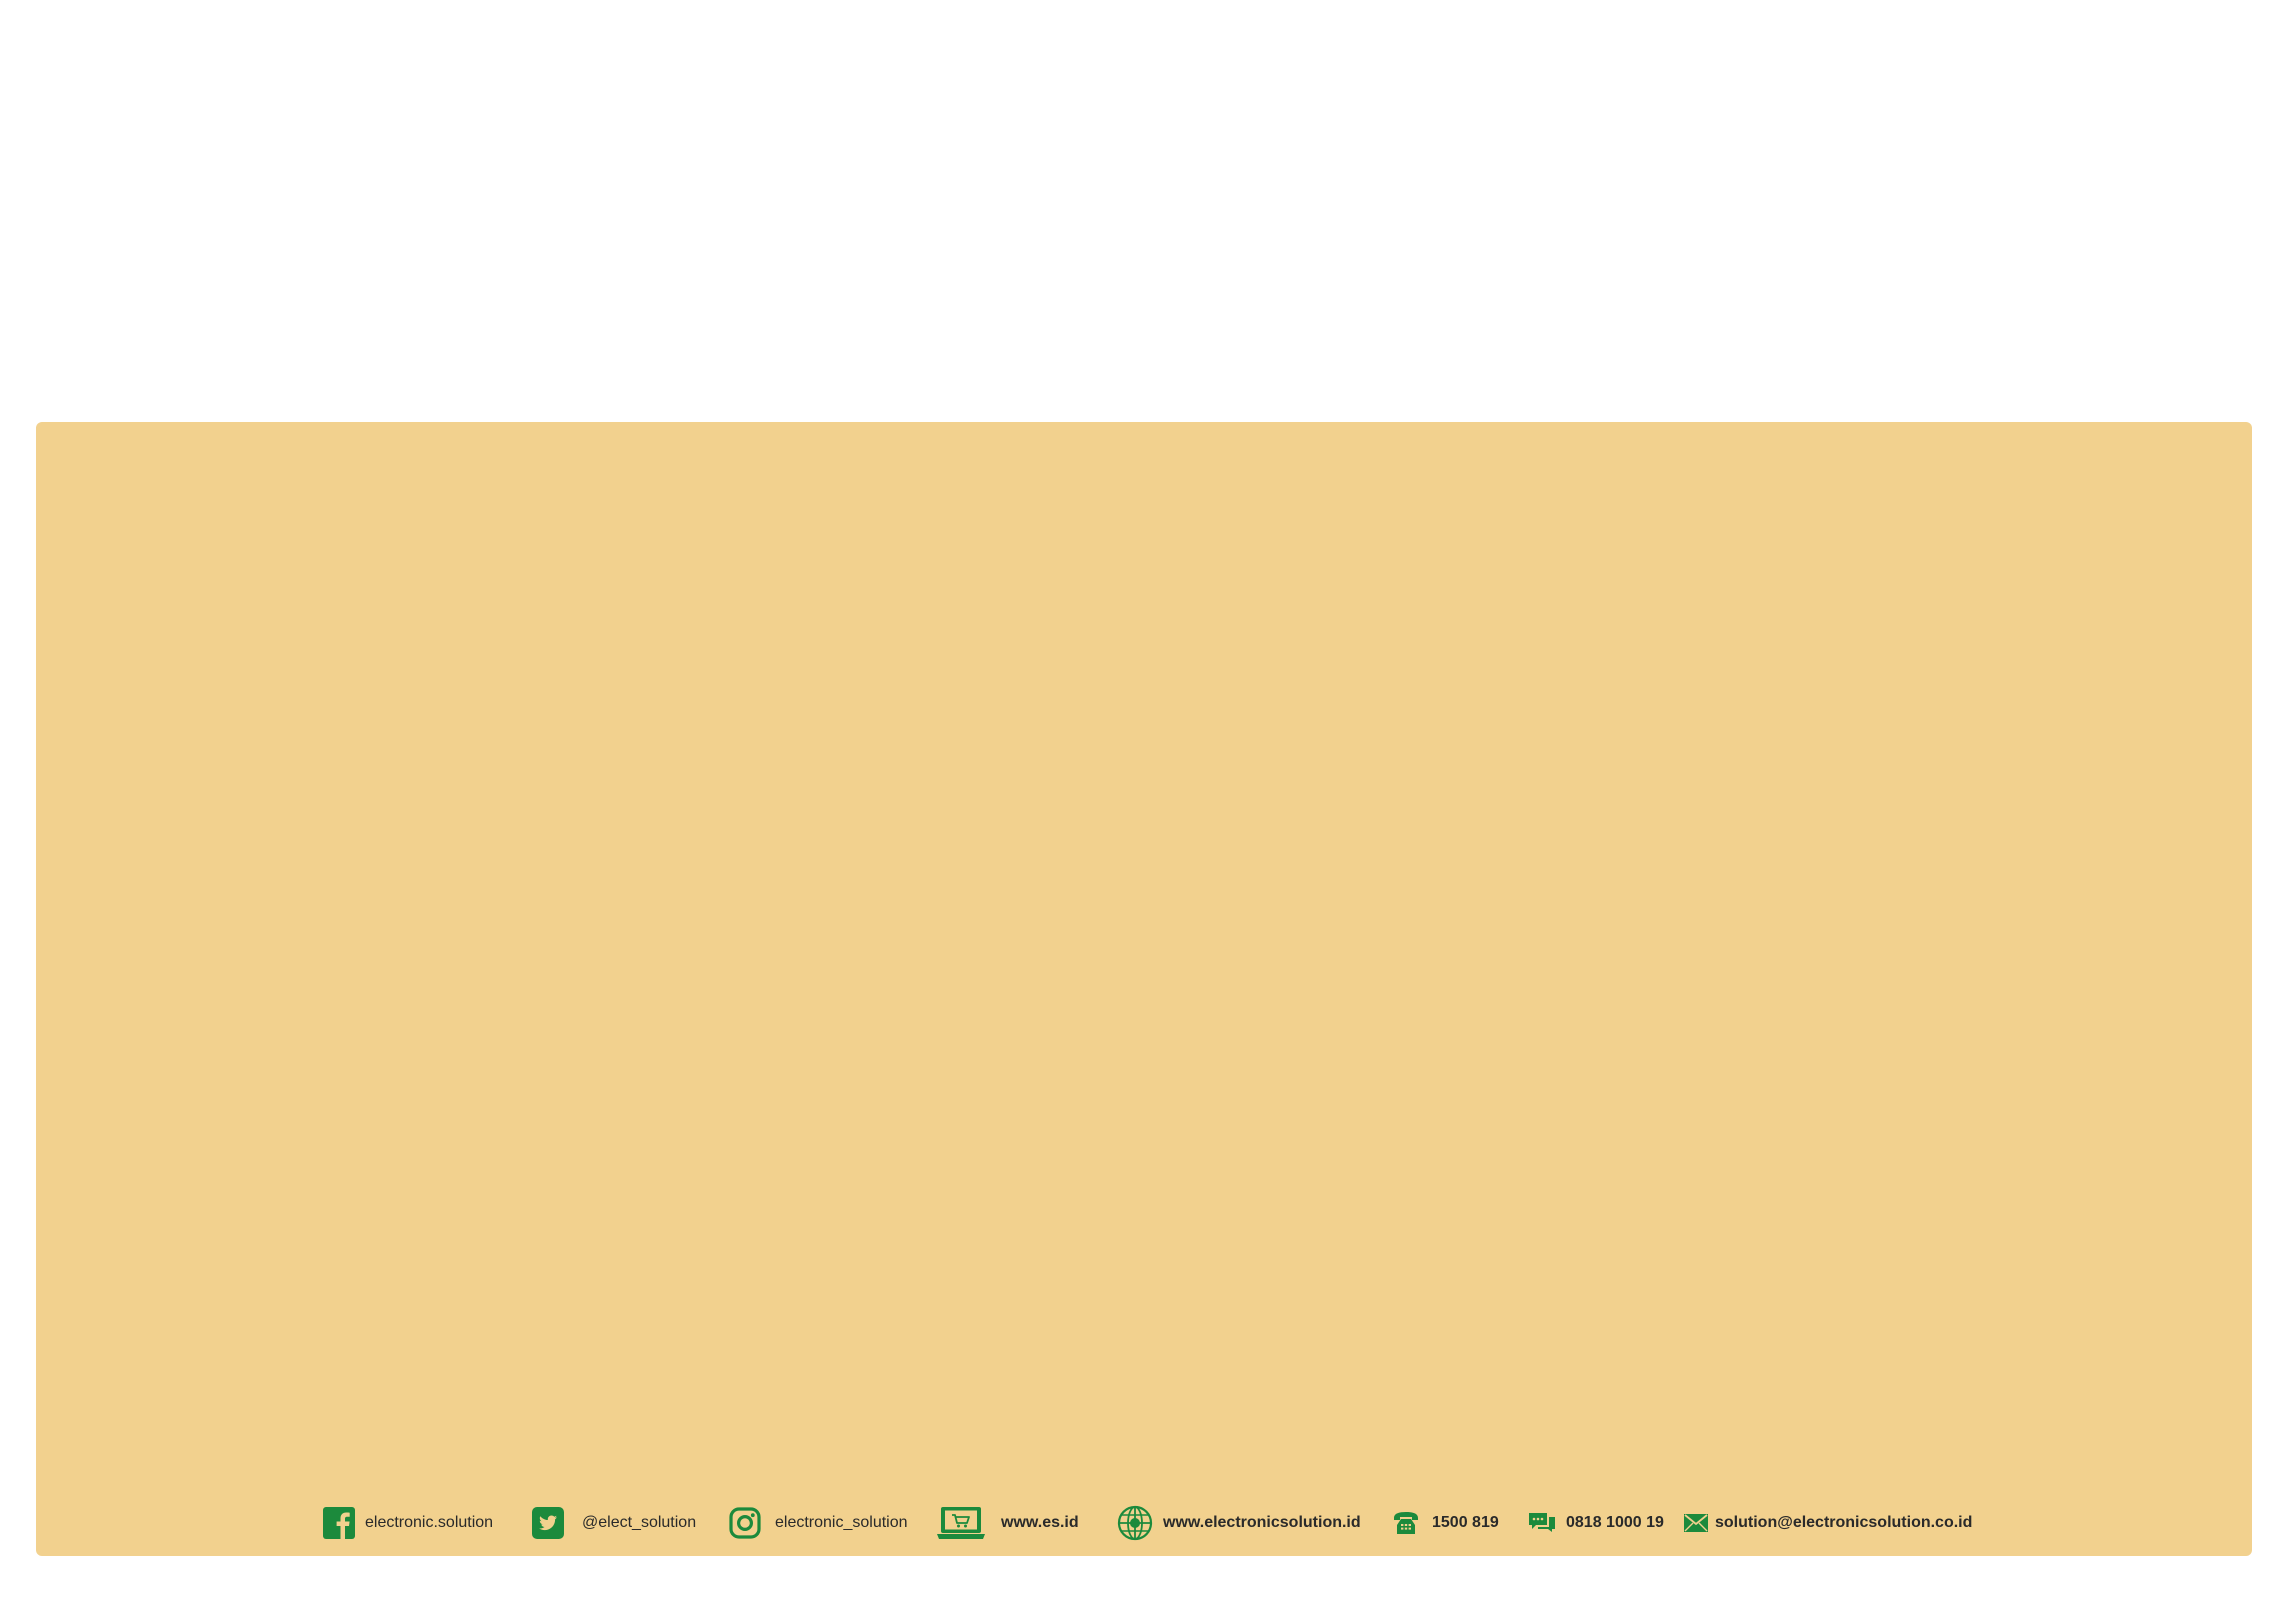 This screenshot has height=1598, width=2282. I want to click on facebook-icon, so click(339, 1523).